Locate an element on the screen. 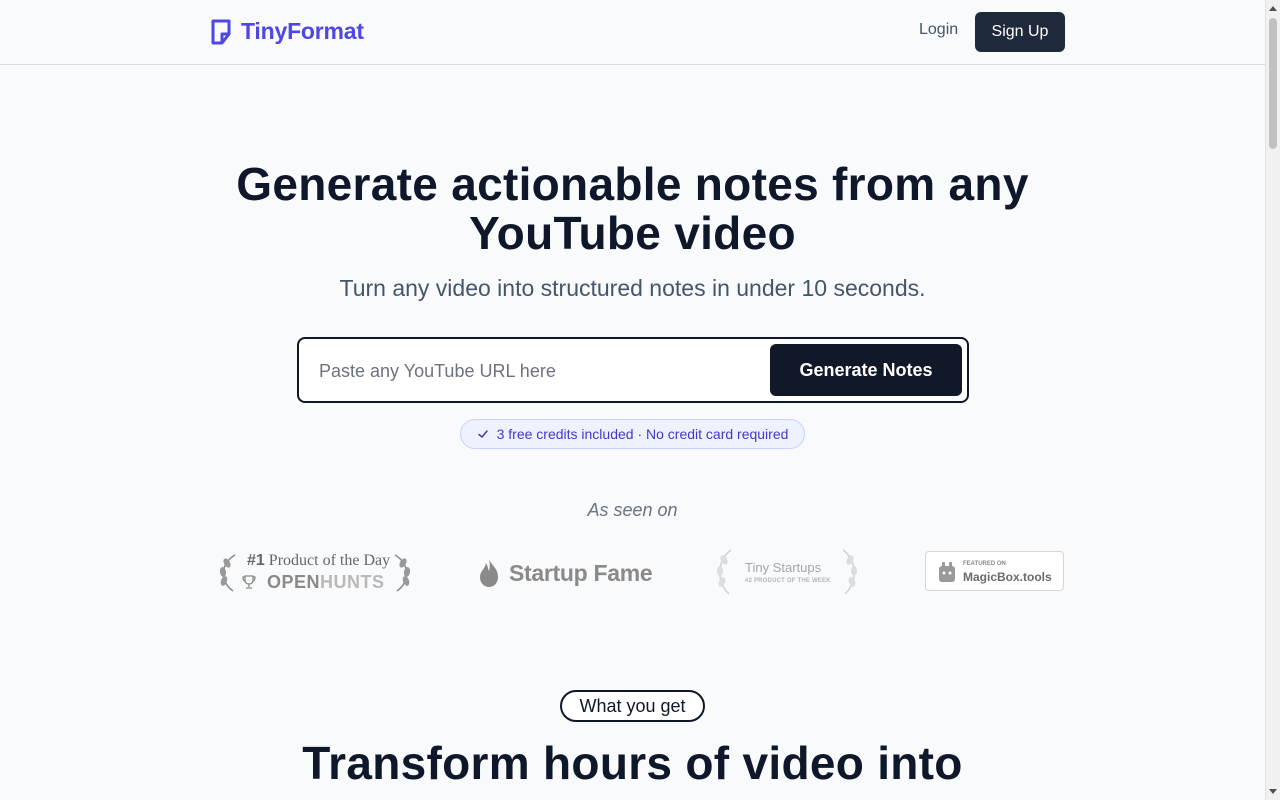 This screenshot has width=1280, height=800. flame-icon is located at coordinates (489, 573).